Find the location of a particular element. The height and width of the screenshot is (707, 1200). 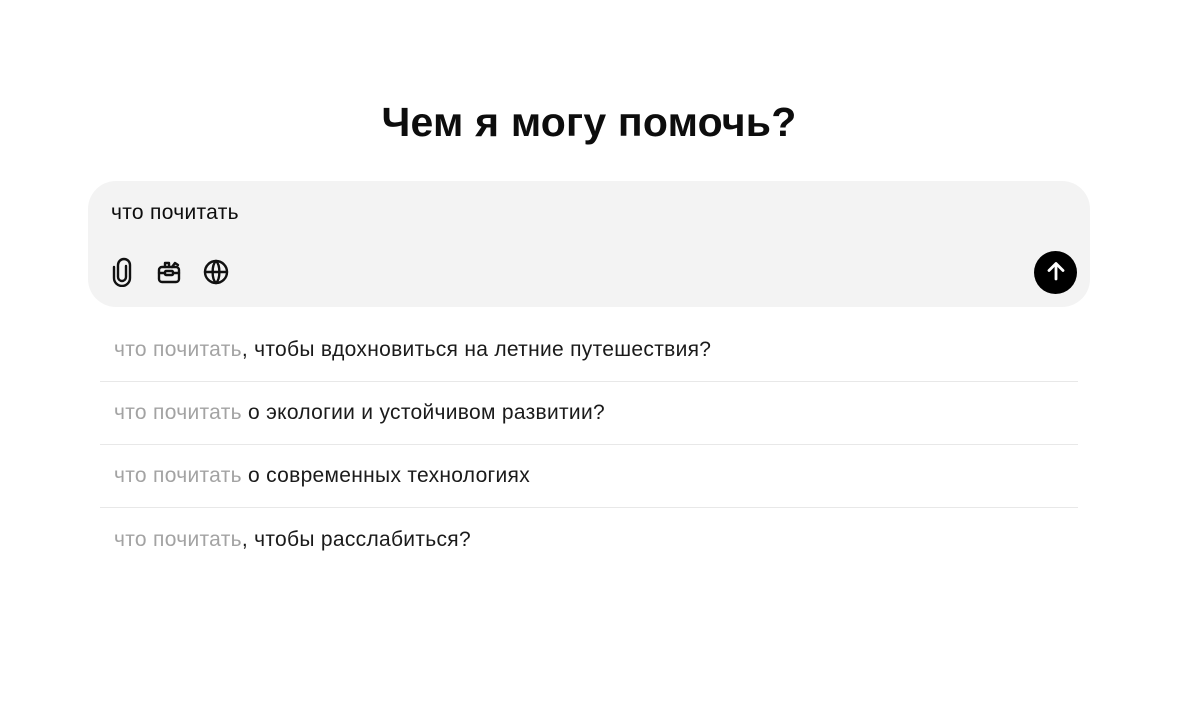

suggestion-item: что почитать, чтобы расслабиться? is located at coordinates (589, 539).